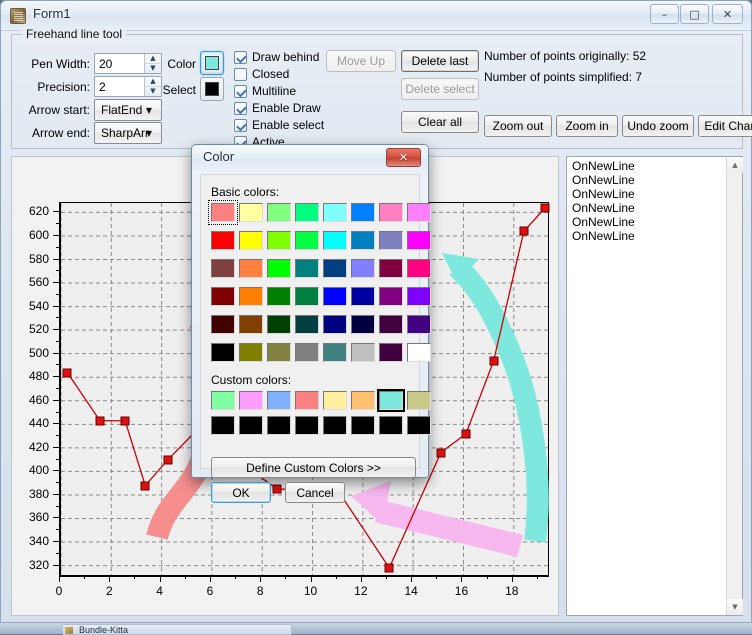 Image resolution: width=752 pixels, height=635 pixels. Describe the element at coordinates (664, 14) in the screenshot. I see `minimize-button: –` at that location.